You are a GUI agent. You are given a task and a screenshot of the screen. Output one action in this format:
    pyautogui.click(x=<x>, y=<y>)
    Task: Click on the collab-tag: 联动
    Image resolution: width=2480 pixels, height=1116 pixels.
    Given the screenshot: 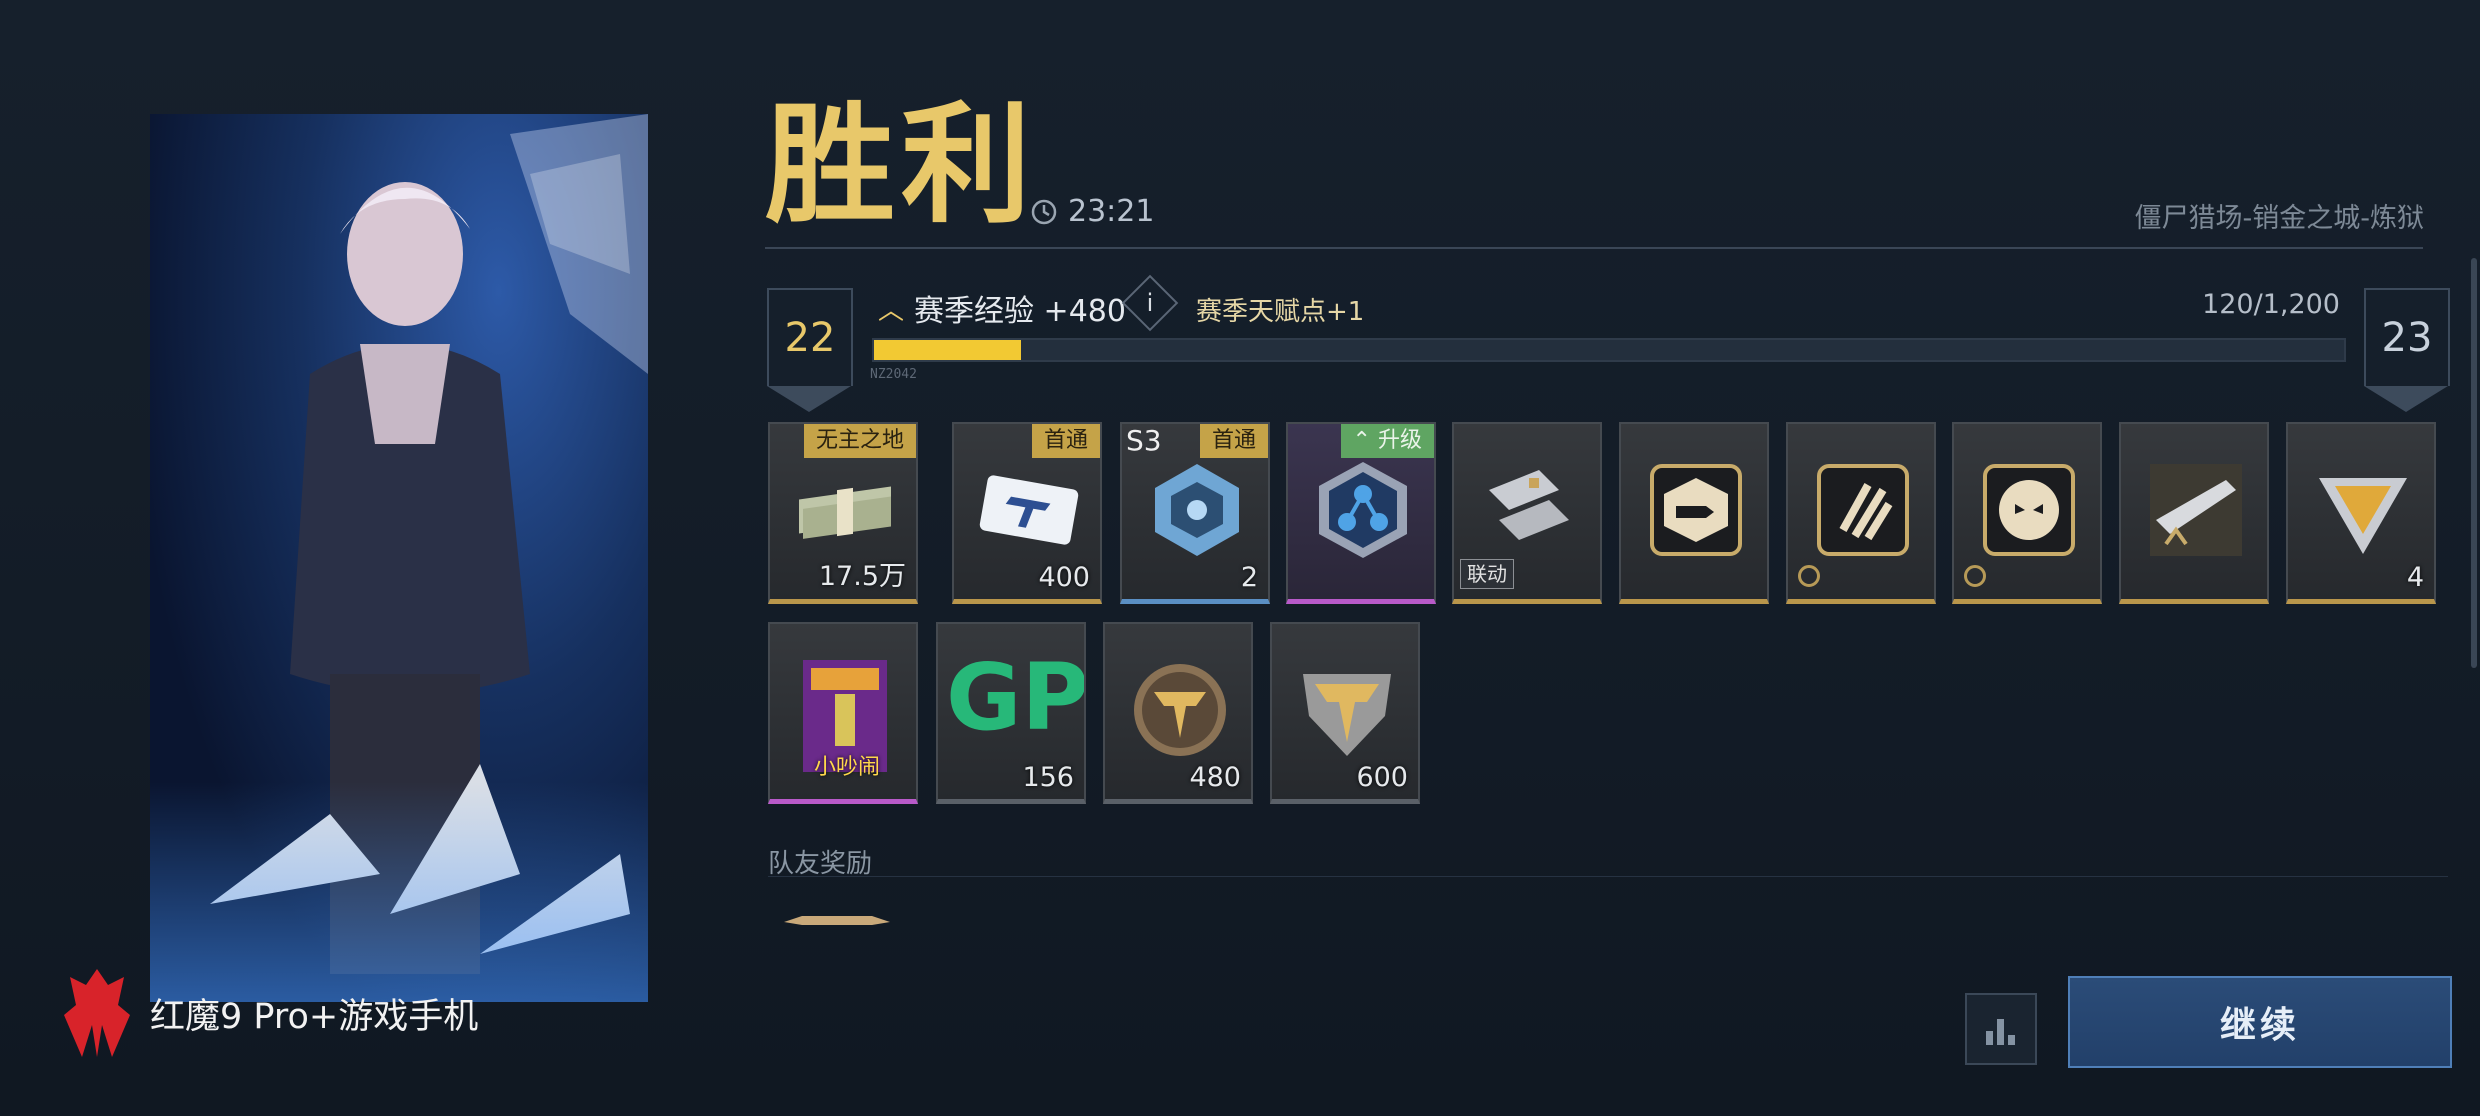 What is the action you would take?
    pyautogui.click(x=1487, y=574)
    